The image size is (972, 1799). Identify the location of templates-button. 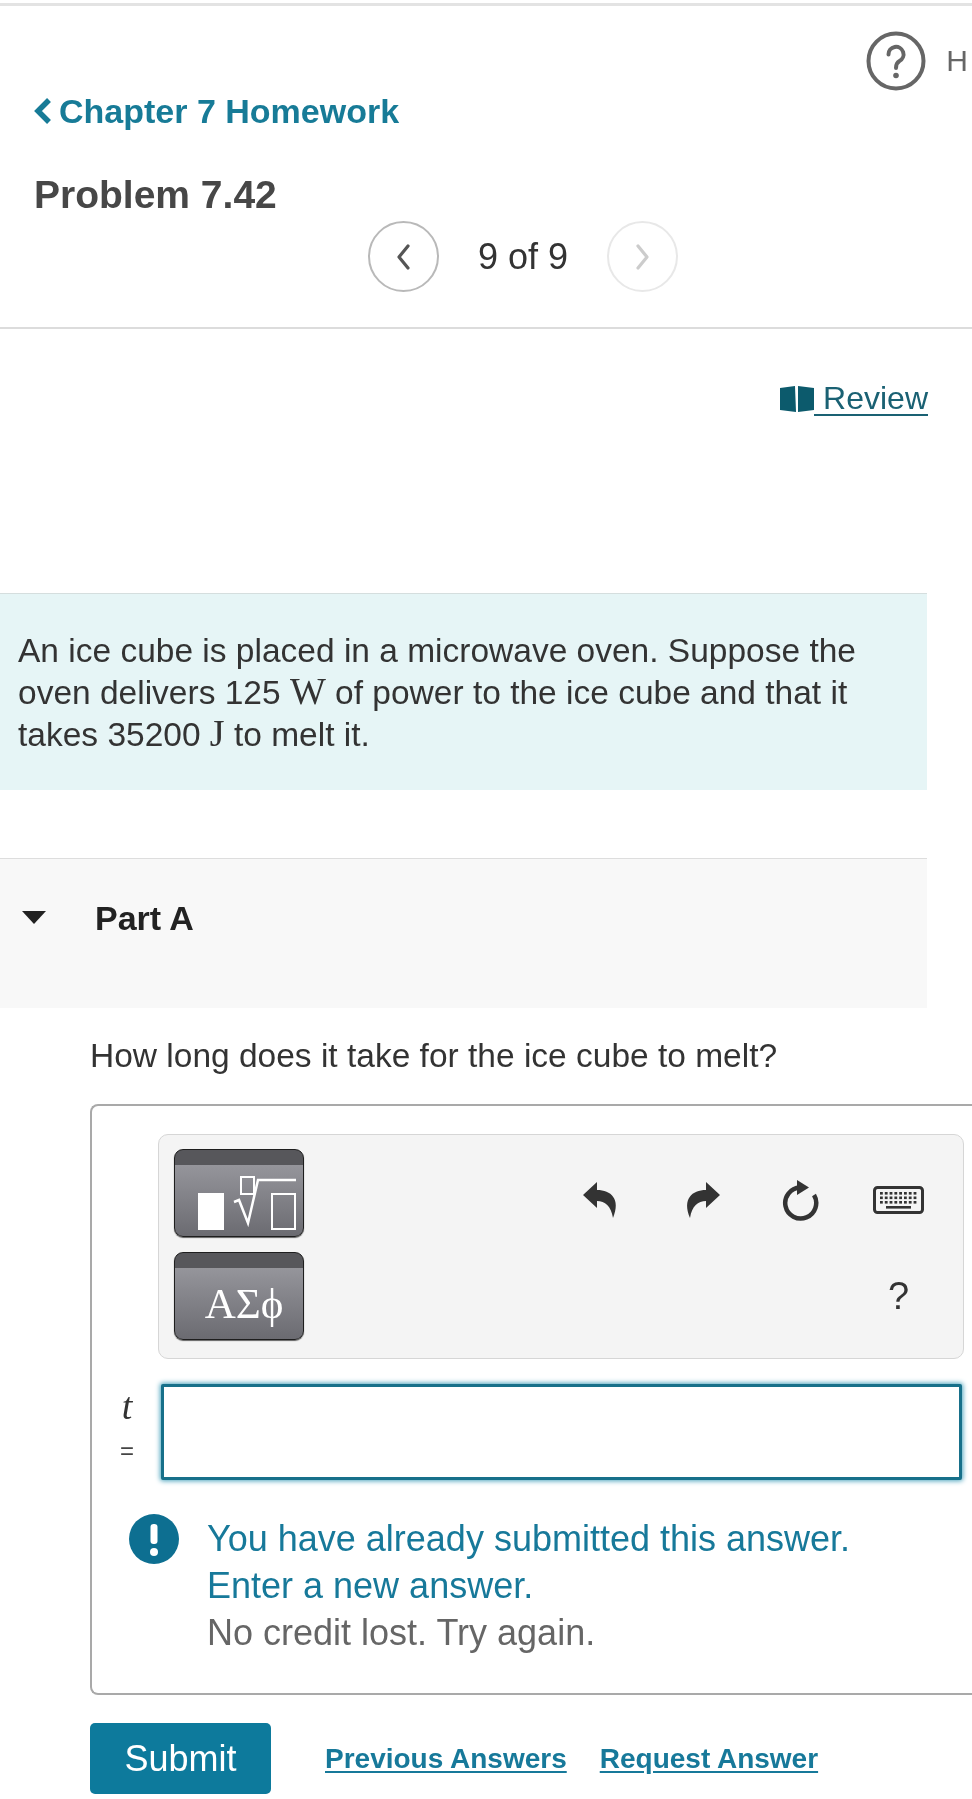
(239, 1193).